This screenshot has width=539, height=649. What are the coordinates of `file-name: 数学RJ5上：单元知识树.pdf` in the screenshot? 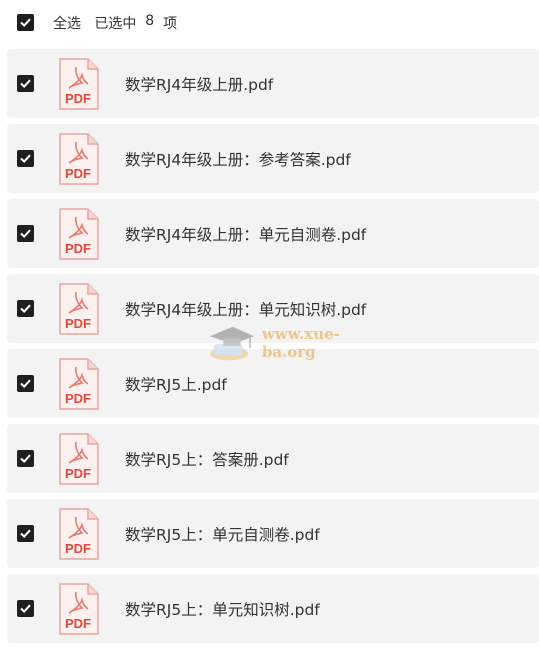 It's located at (222, 609).